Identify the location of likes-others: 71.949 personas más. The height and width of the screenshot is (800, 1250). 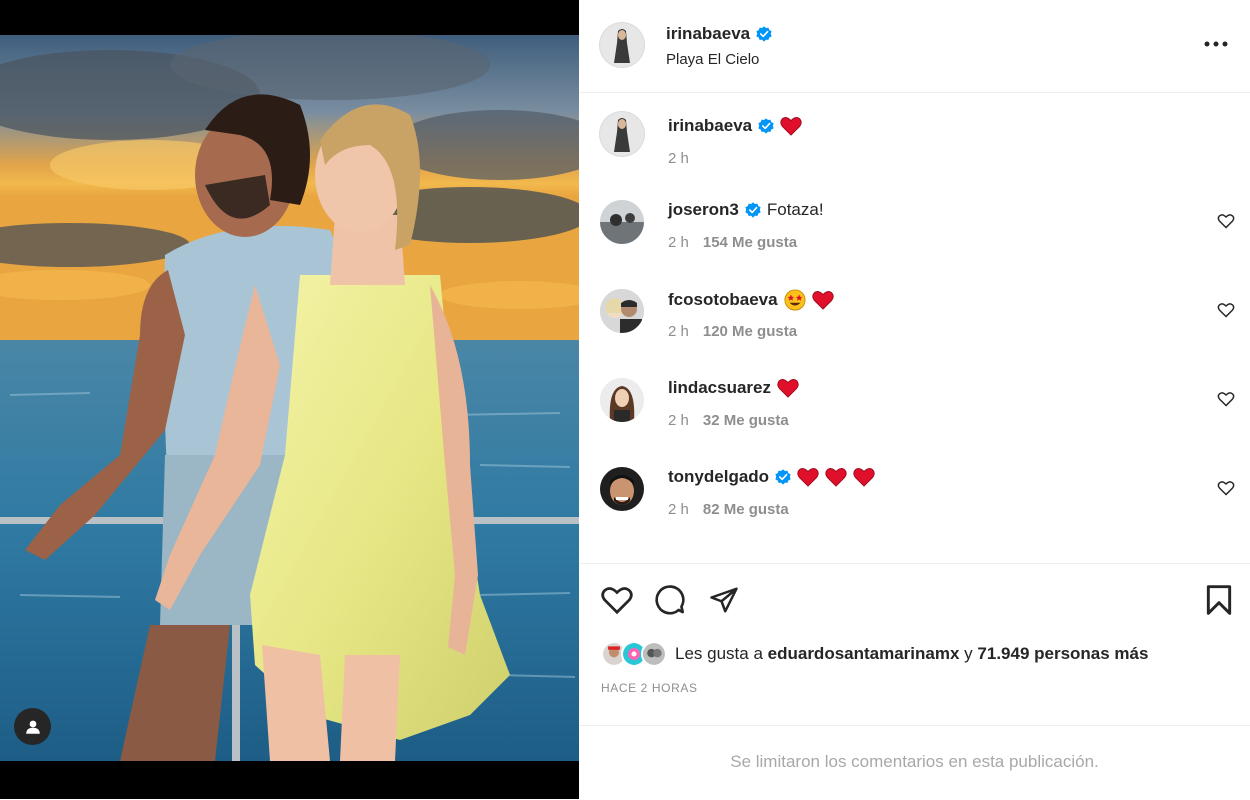
(1062, 654).